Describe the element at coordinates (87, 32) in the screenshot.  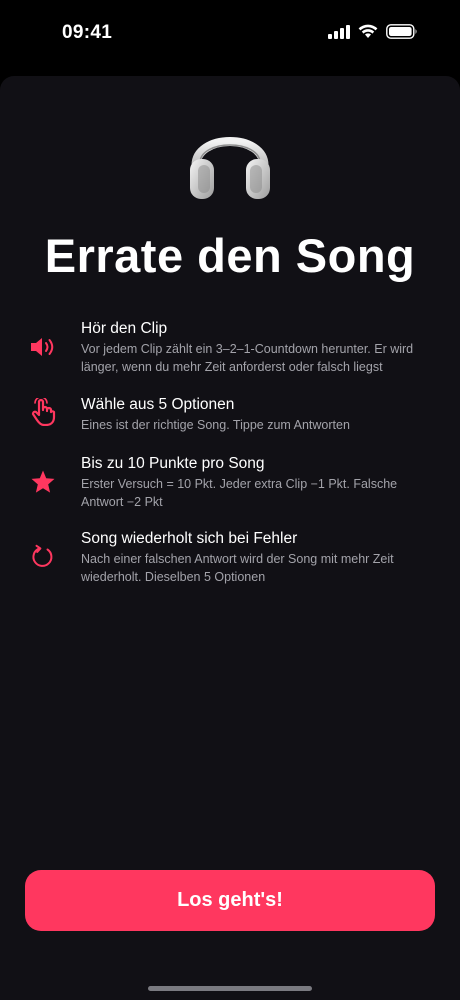
I see `status-time: 09:41` at that location.